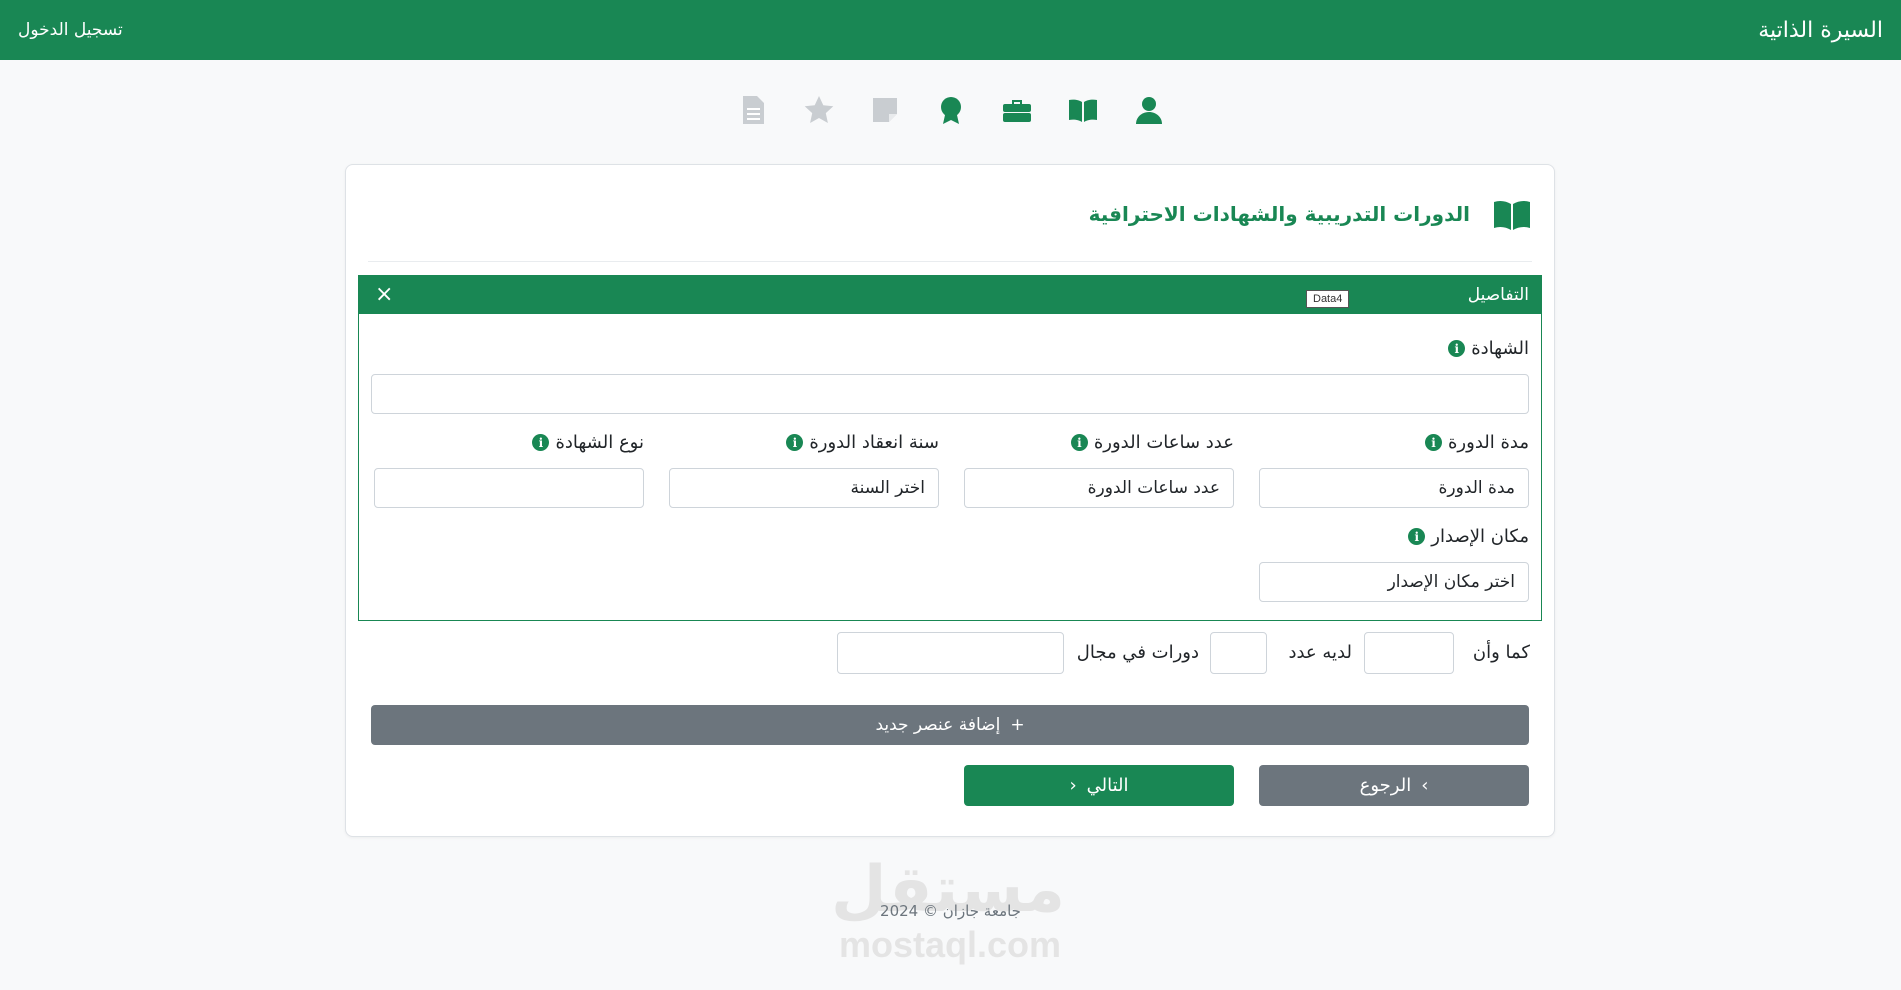  I want to click on summary-text-2: لديه عدد, so click(1320, 652).